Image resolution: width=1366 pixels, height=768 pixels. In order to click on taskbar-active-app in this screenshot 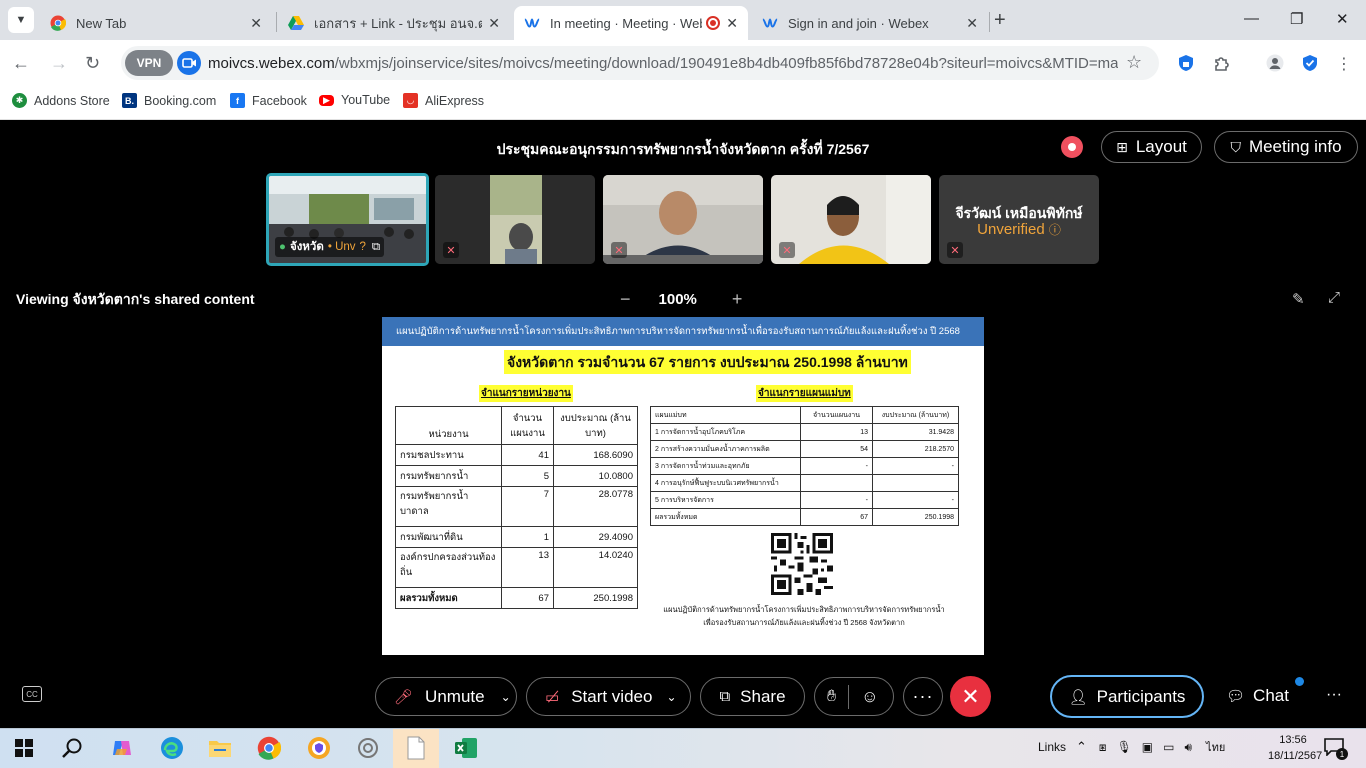, I will do `click(416, 748)`.